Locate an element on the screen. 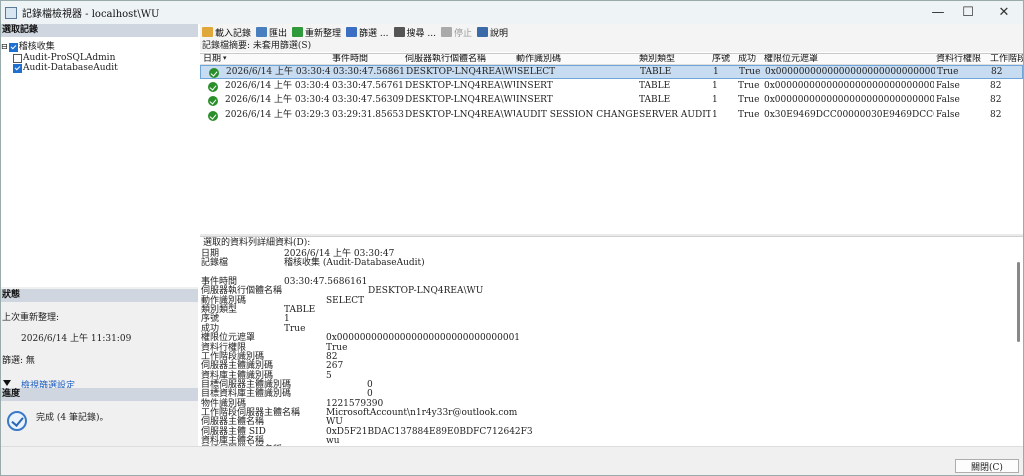  tree-root-label: 稽核收集 is located at coordinates (36, 47).